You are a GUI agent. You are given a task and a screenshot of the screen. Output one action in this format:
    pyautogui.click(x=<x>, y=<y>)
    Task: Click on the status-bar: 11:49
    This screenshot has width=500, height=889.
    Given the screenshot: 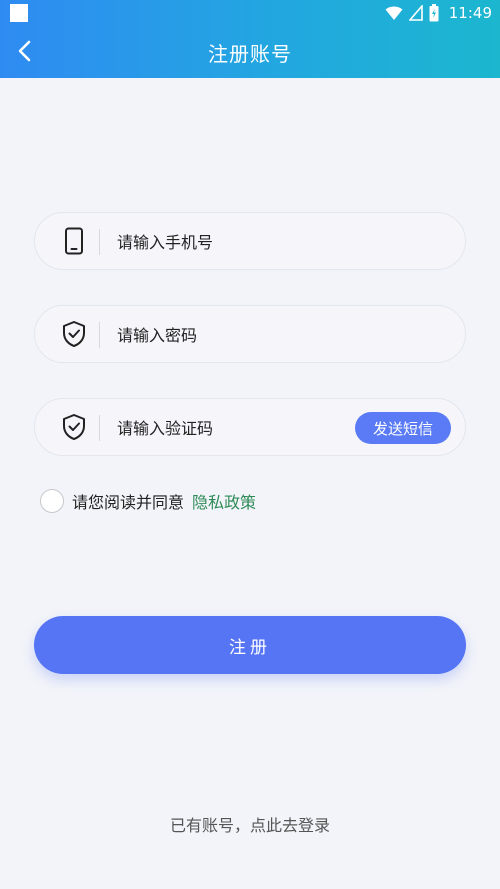 What is the action you would take?
    pyautogui.click(x=250, y=13)
    